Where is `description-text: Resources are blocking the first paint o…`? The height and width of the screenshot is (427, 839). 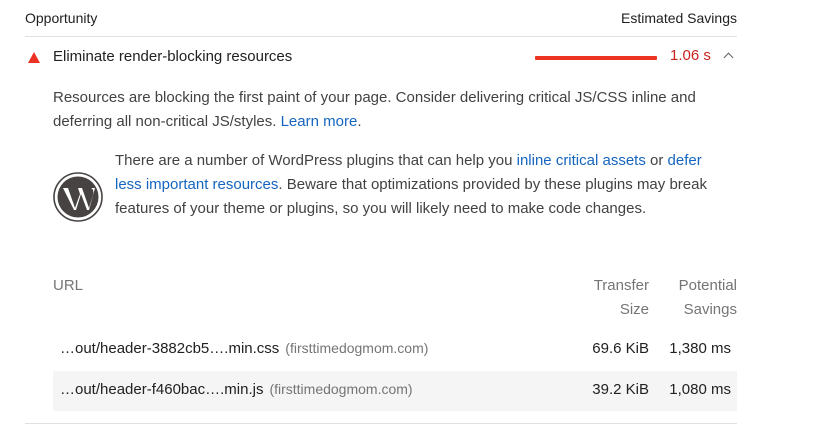
description-text: Resources are blocking the first paint o… is located at coordinates (374, 109).